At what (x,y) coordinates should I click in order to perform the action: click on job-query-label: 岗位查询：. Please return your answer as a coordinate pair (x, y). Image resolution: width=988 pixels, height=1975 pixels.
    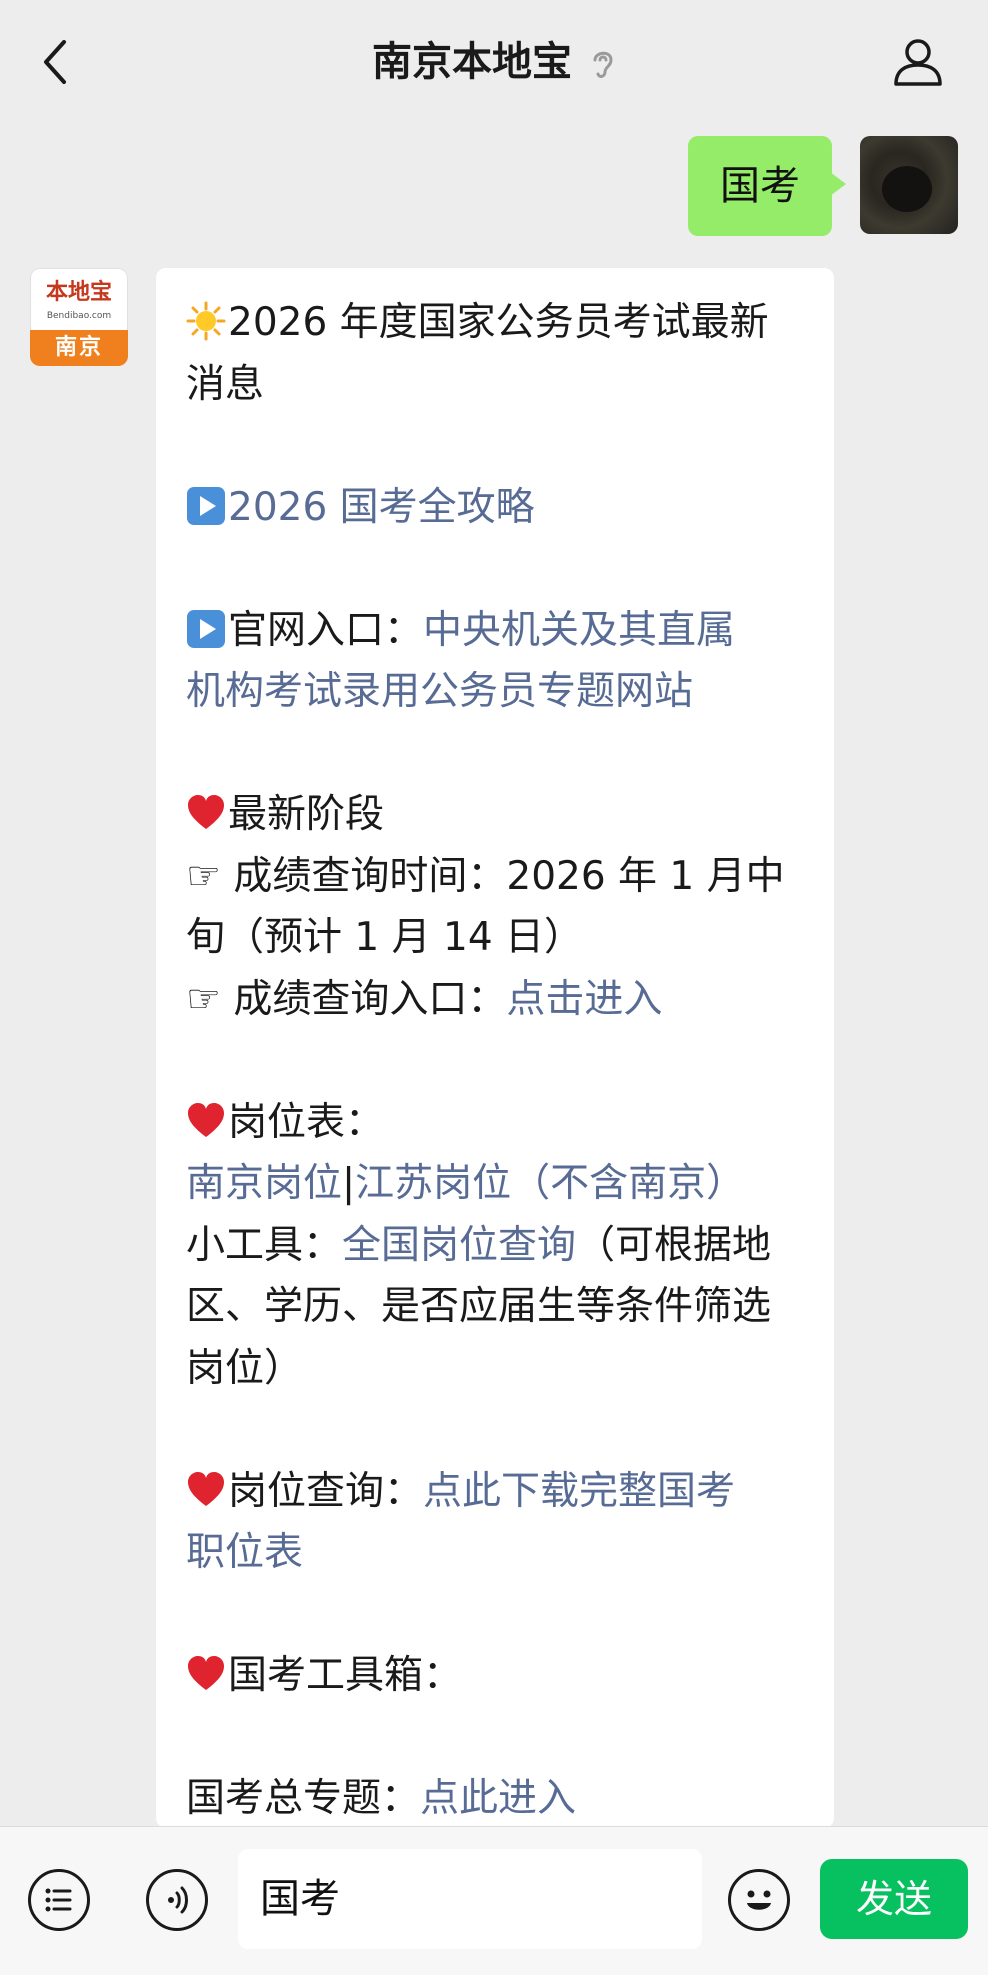
    Looking at the image, I should click on (326, 1491).